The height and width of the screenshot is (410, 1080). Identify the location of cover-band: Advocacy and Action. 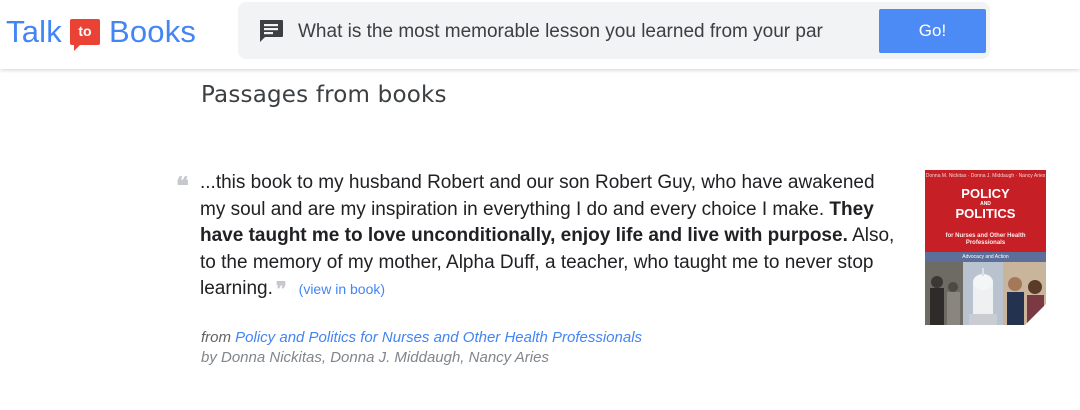
(985, 257).